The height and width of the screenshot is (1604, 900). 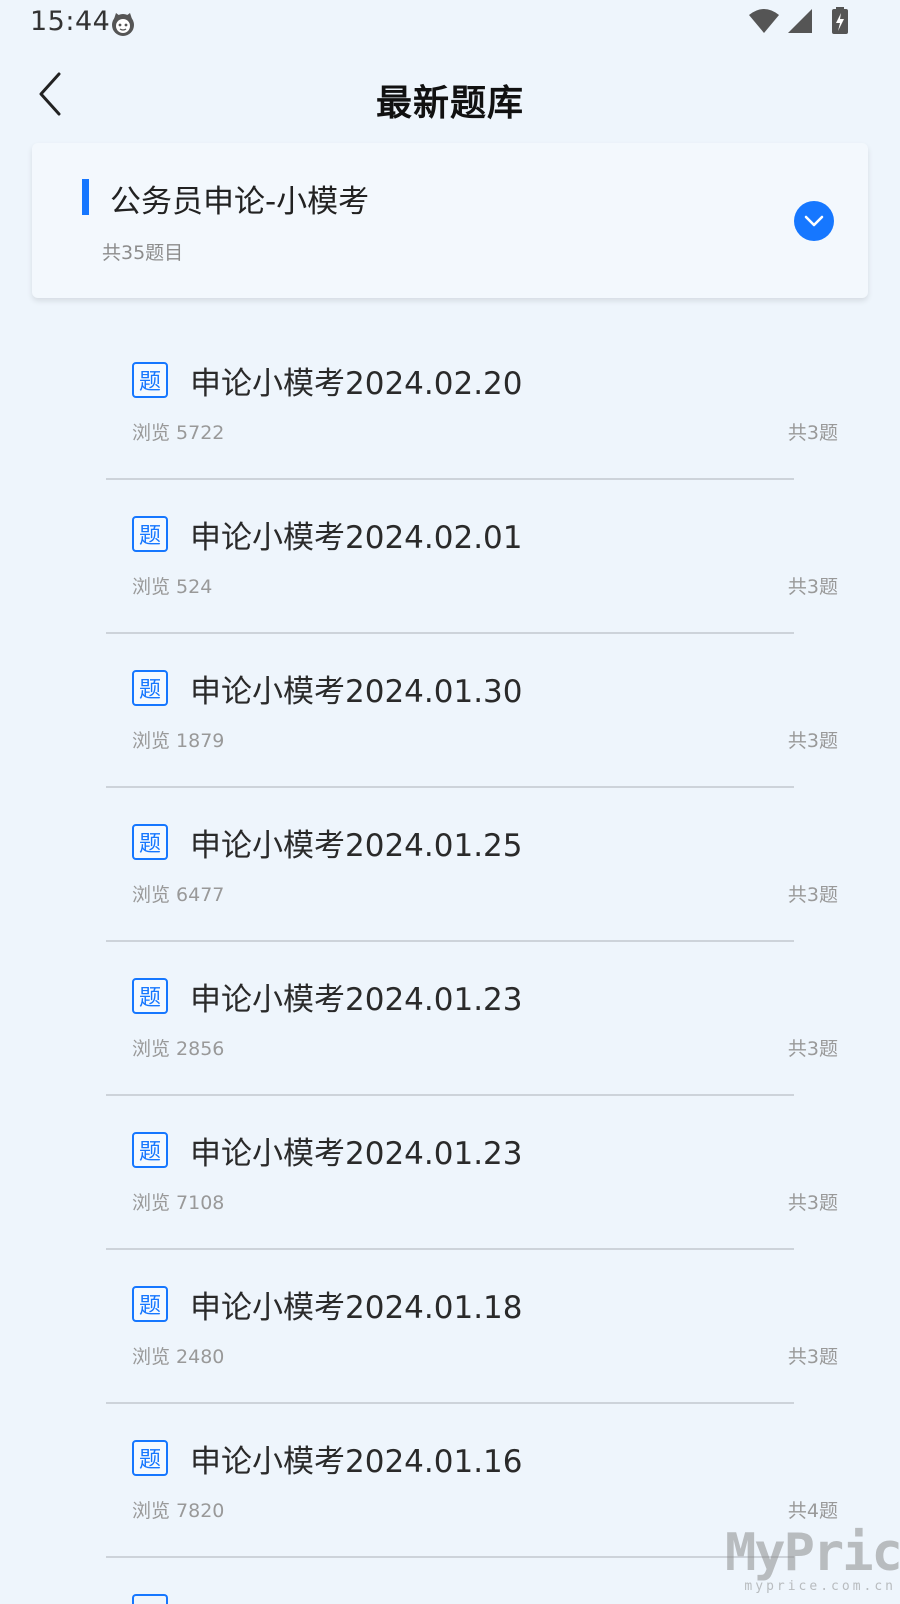 What do you see at coordinates (356, 1308) in the screenshot?
I see `item-title: 申论小模考2024.01.18` at bounding box center [356, 1308].